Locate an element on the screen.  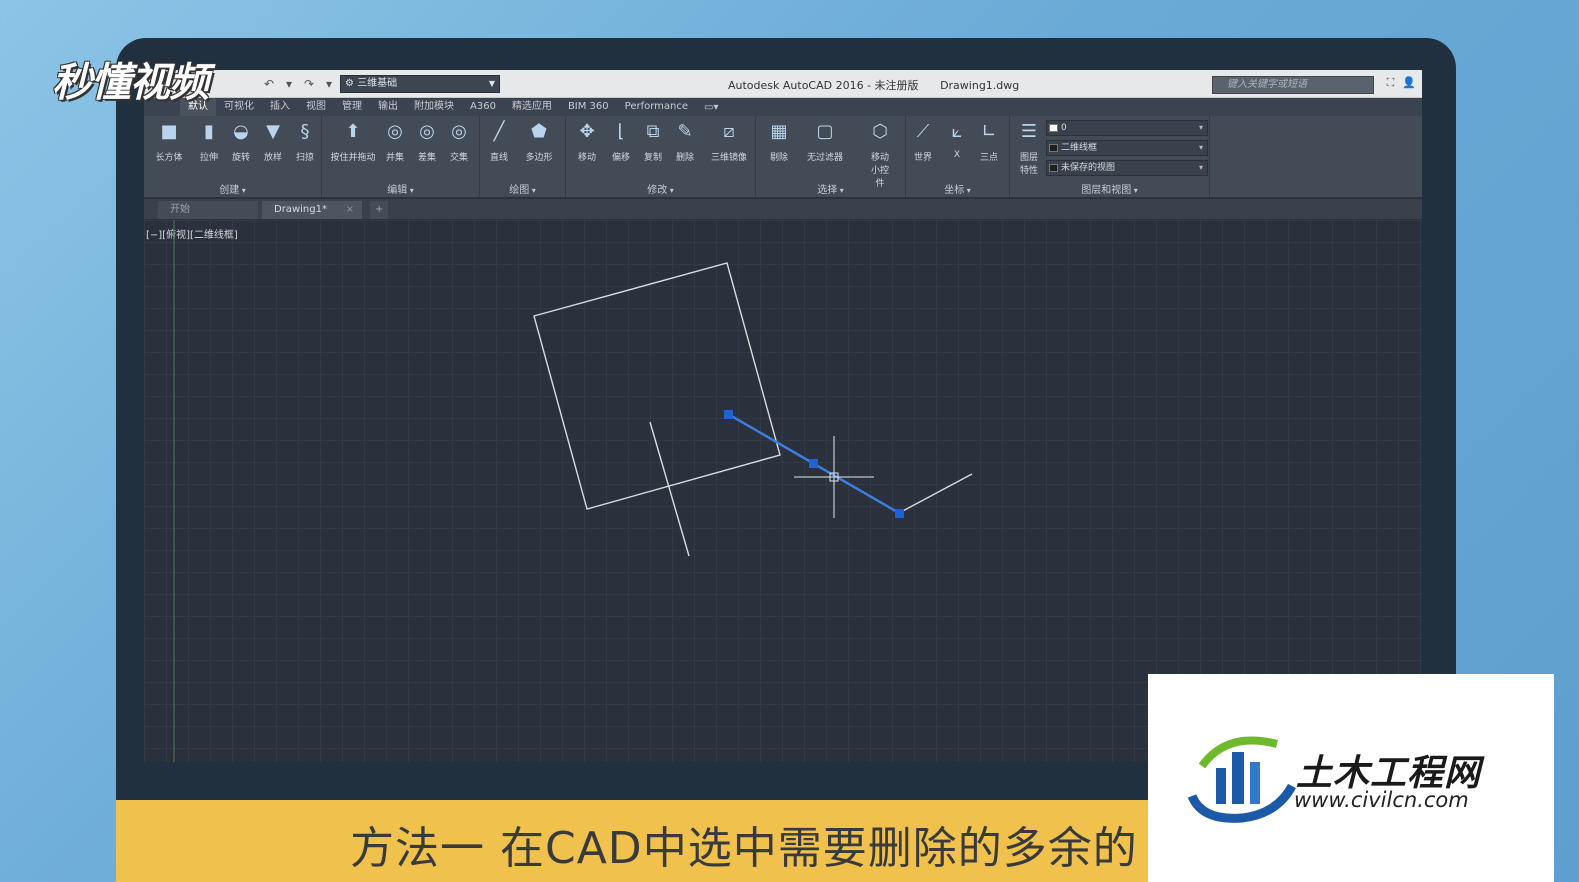
offset-icon: ⌊ is located at coordinates (621, 131).